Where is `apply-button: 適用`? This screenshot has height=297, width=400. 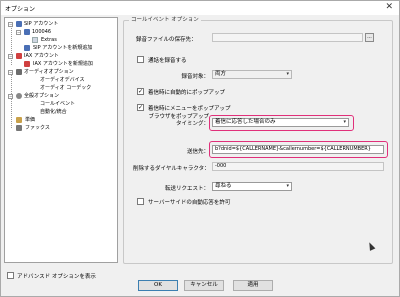
apply-button: 適用 is located at coordinates (253, 285).